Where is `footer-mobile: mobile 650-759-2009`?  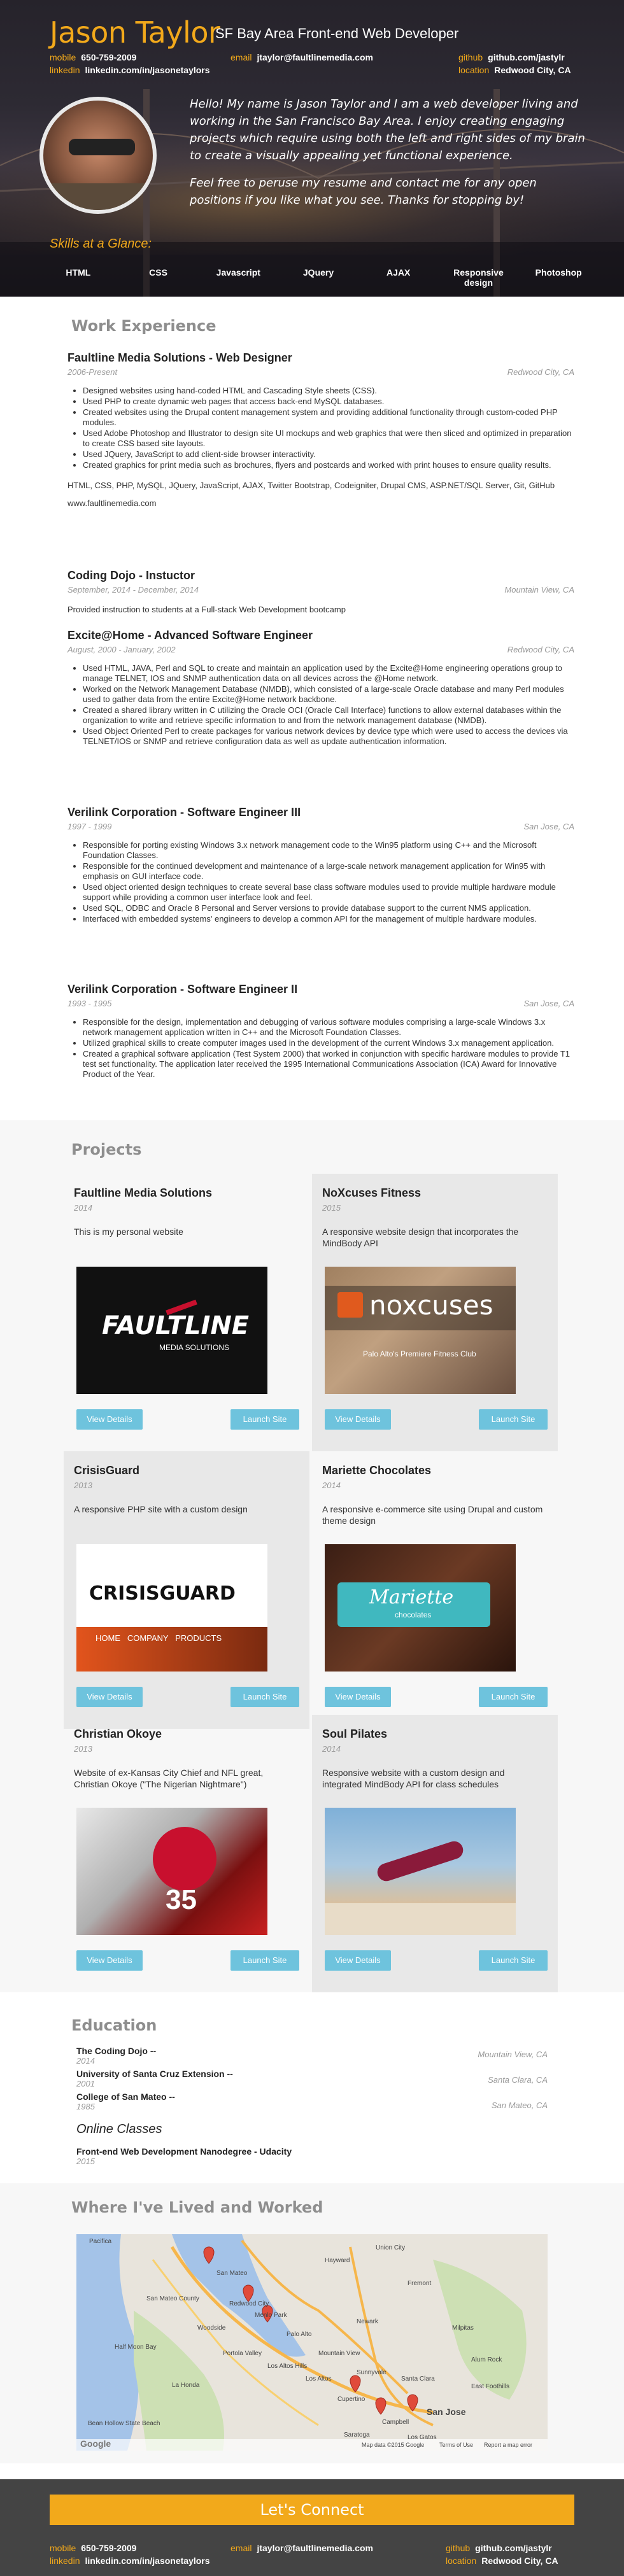
footer-mobile: mobile 650-759-2009 is located at coordinates (93, 2548).